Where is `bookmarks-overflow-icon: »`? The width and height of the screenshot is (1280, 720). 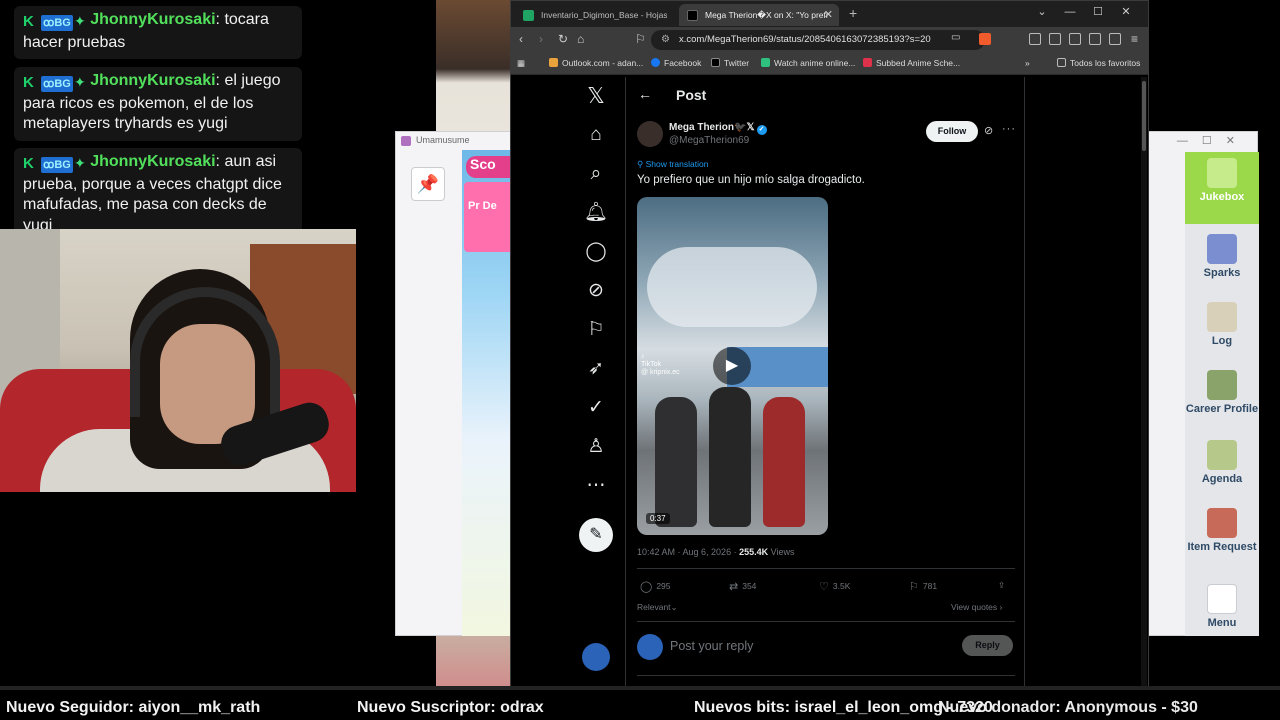 bookmarks-overflow-icon: » is located at coordinates (1027, 63).